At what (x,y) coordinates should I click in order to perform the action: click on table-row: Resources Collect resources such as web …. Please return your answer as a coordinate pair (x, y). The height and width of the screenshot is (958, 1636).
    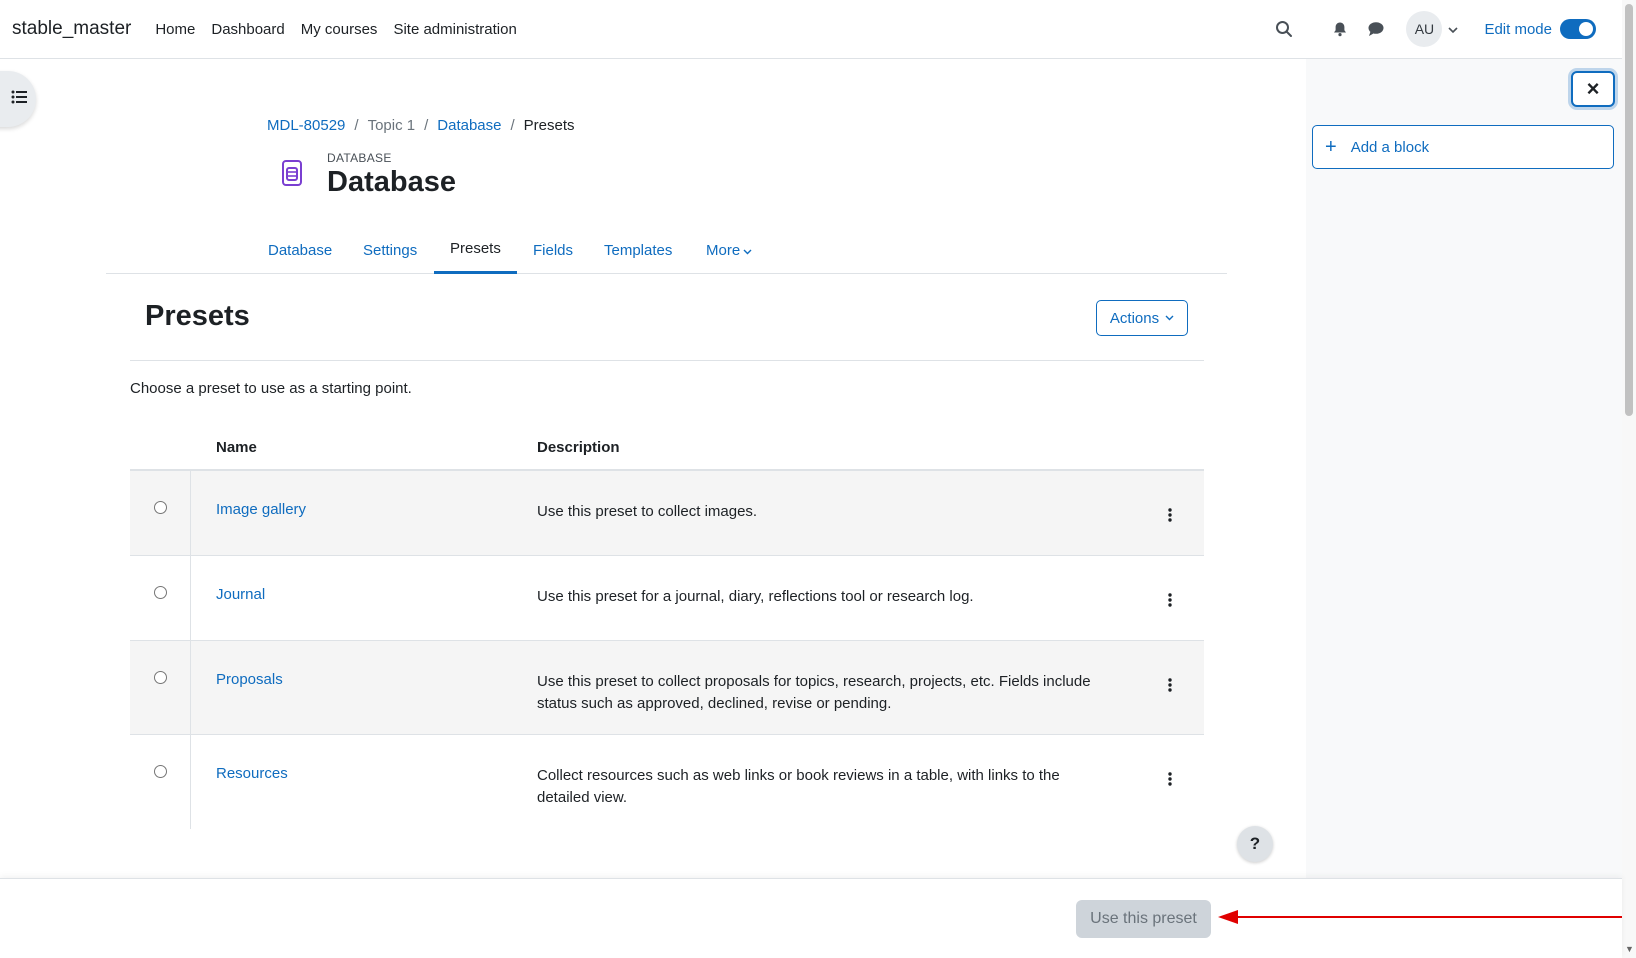
    Looking at the image, I should click on (667, 782).